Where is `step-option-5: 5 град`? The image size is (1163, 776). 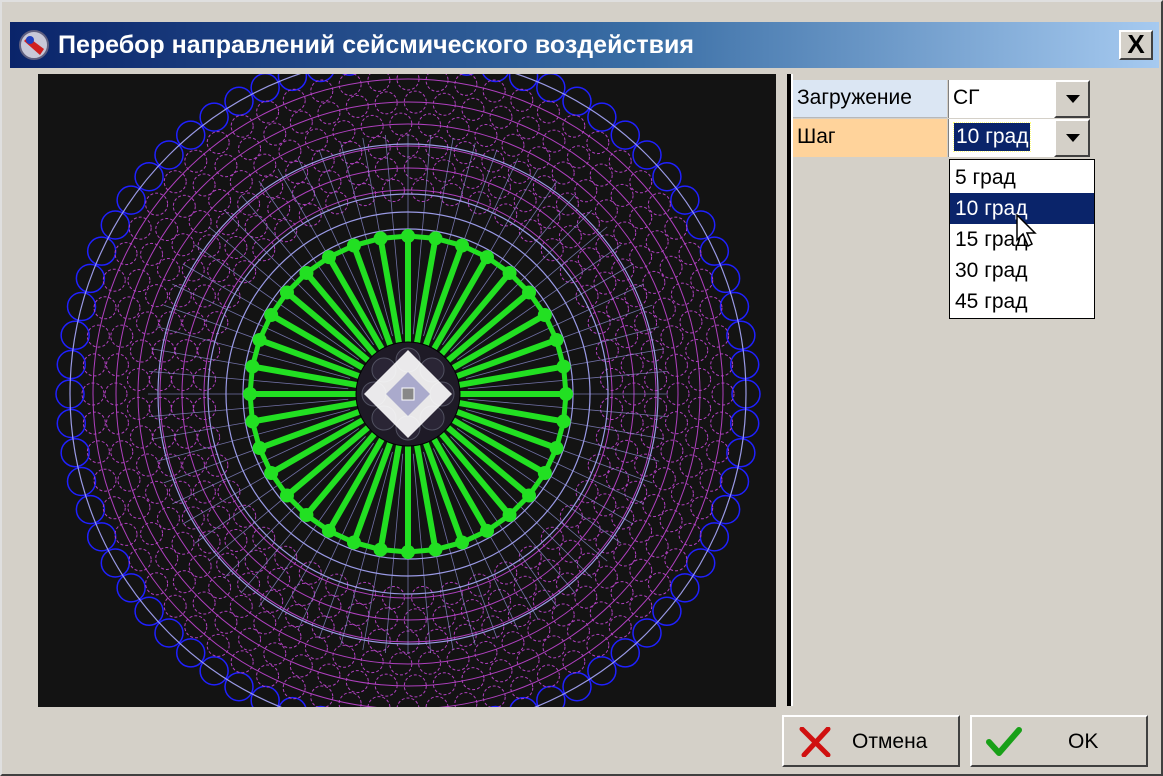
step-option-5: 5 град is located at coordinates (1022, 177).